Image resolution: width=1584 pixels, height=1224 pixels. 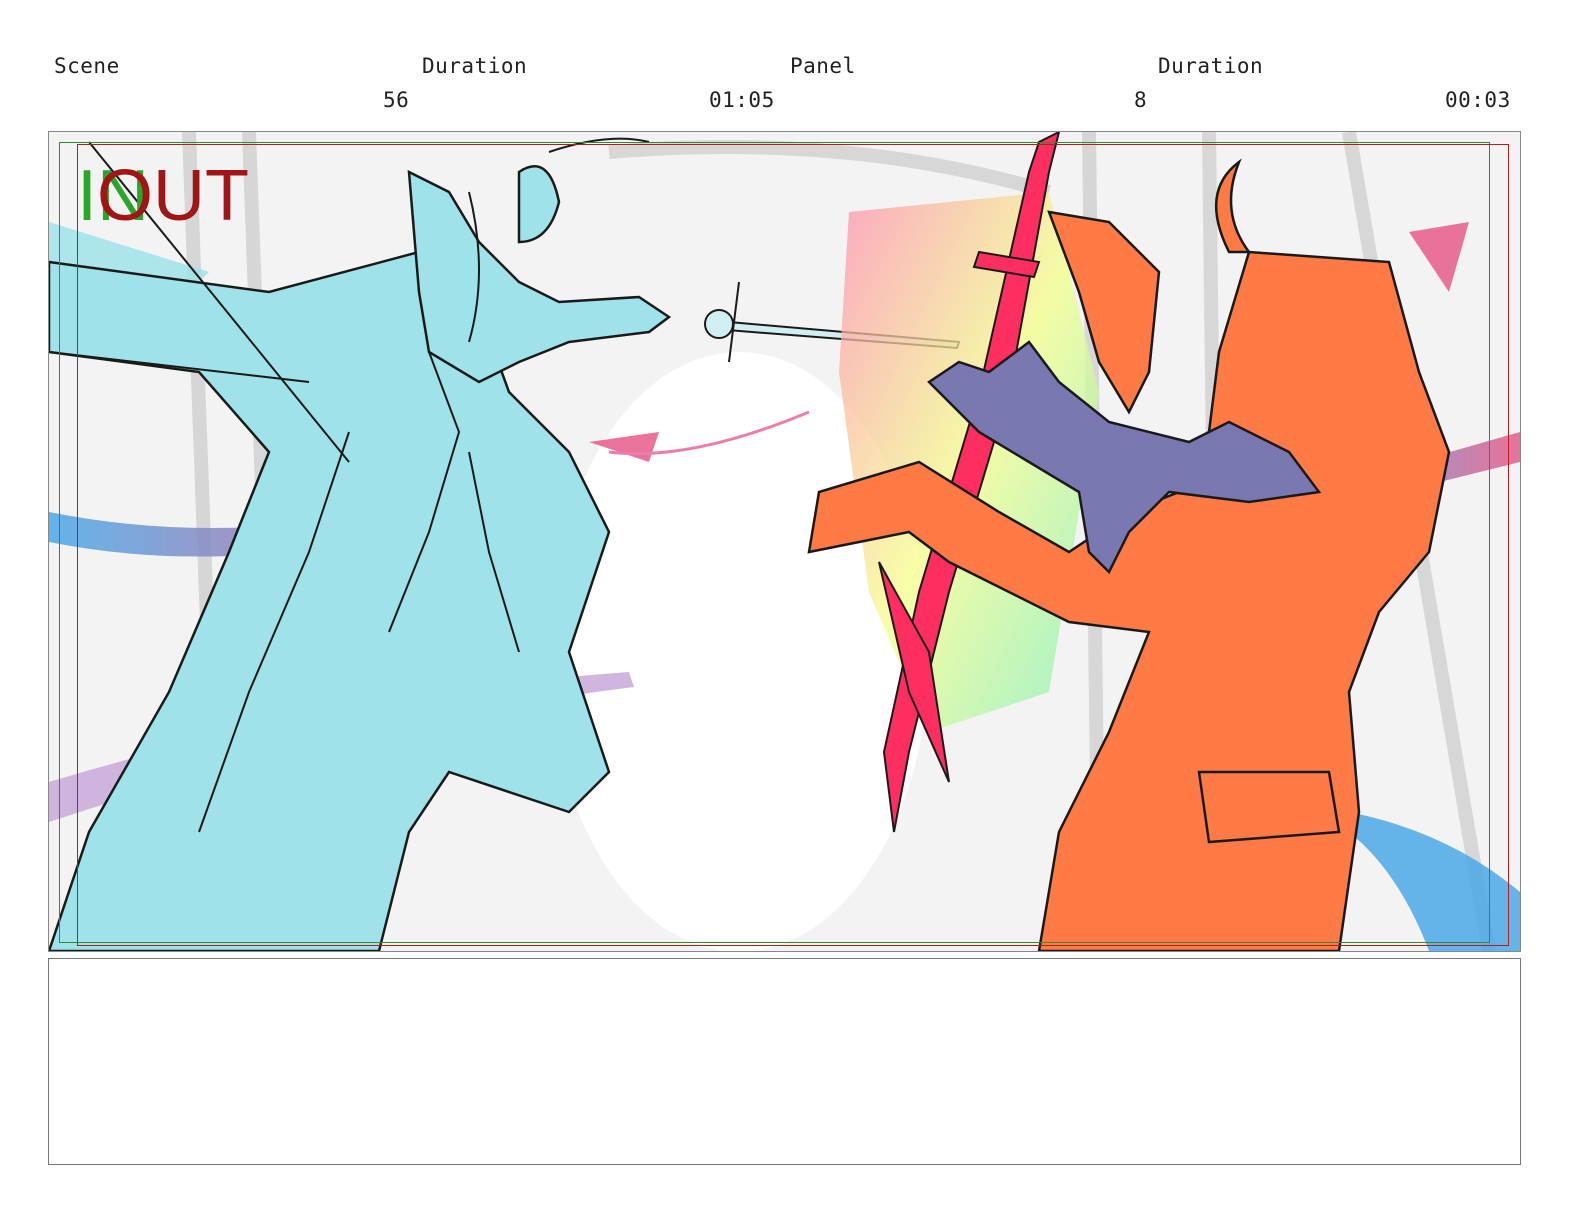 I want to click on panel-duration-value: 00:03, so click(x=1478, y=100).